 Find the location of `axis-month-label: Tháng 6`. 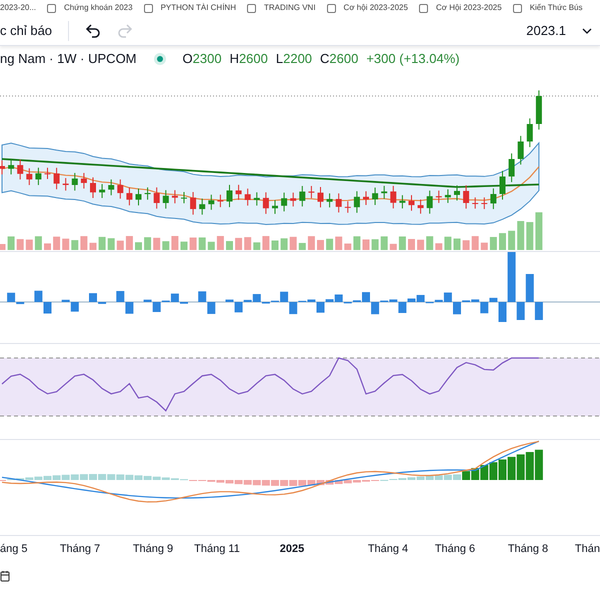

axis-month-label: Tháng 6 is located at coordinates (455, 549).